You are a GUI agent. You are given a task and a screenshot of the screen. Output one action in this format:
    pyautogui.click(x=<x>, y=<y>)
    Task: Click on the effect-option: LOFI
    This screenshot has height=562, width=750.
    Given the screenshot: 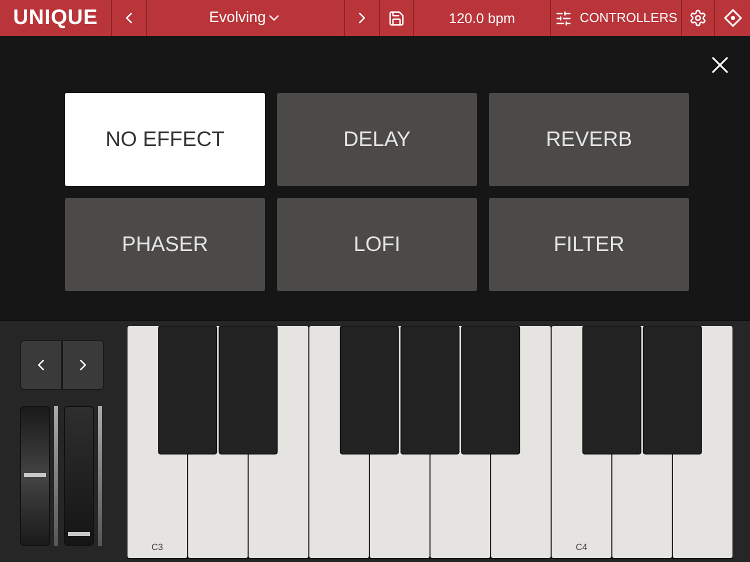 What is the action you would take?
    pyautogui.click(x=377, y=244)
    